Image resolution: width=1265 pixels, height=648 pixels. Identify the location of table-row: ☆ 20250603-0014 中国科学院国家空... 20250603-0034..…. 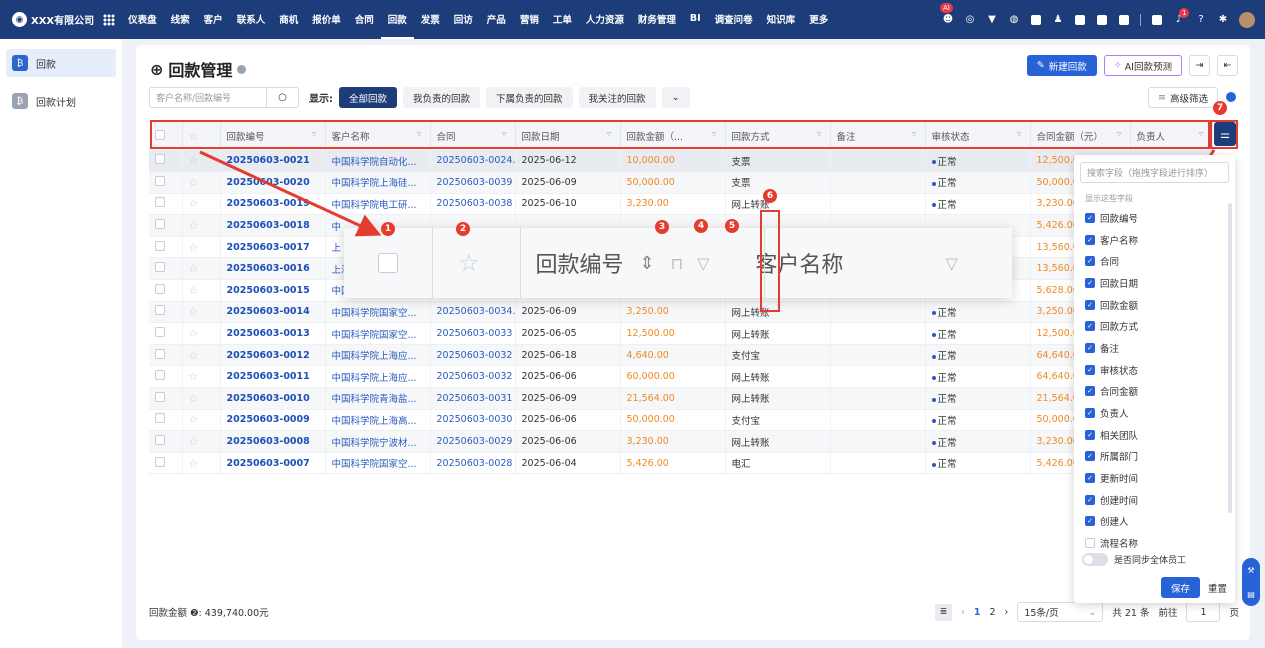
(681, 312).